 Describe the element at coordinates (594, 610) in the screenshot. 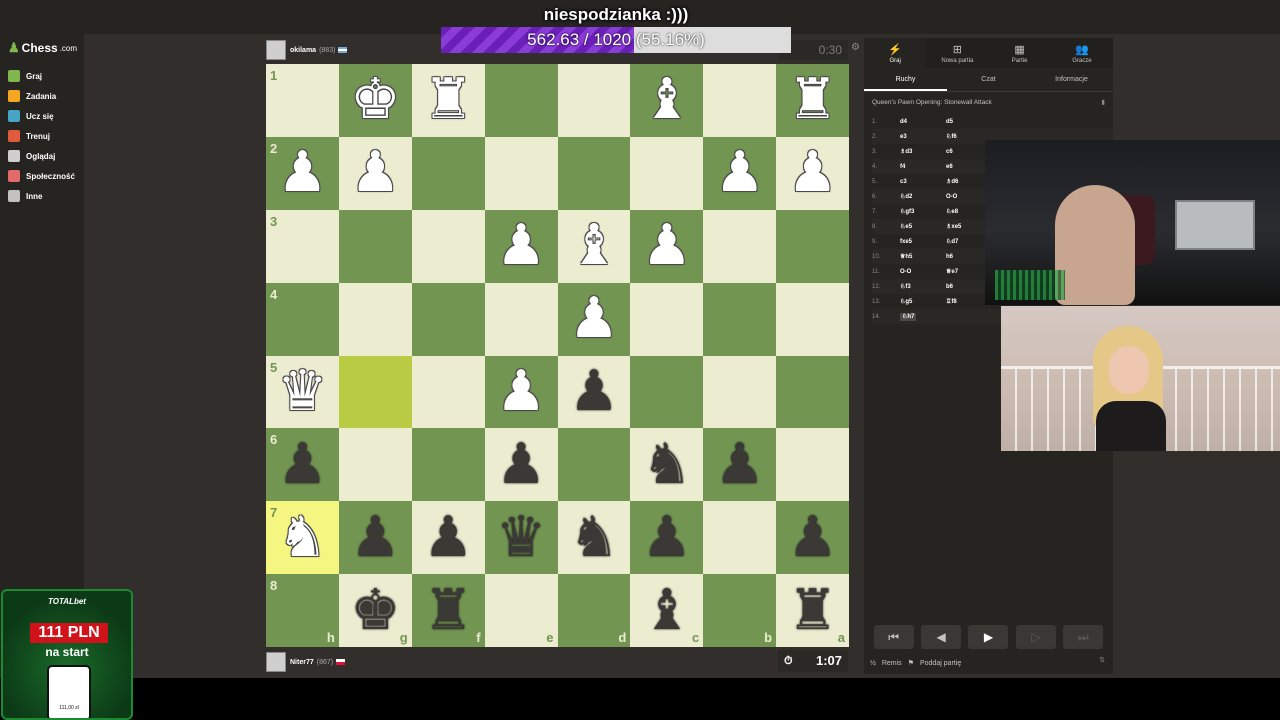

I see `square-d8: d` at that location.